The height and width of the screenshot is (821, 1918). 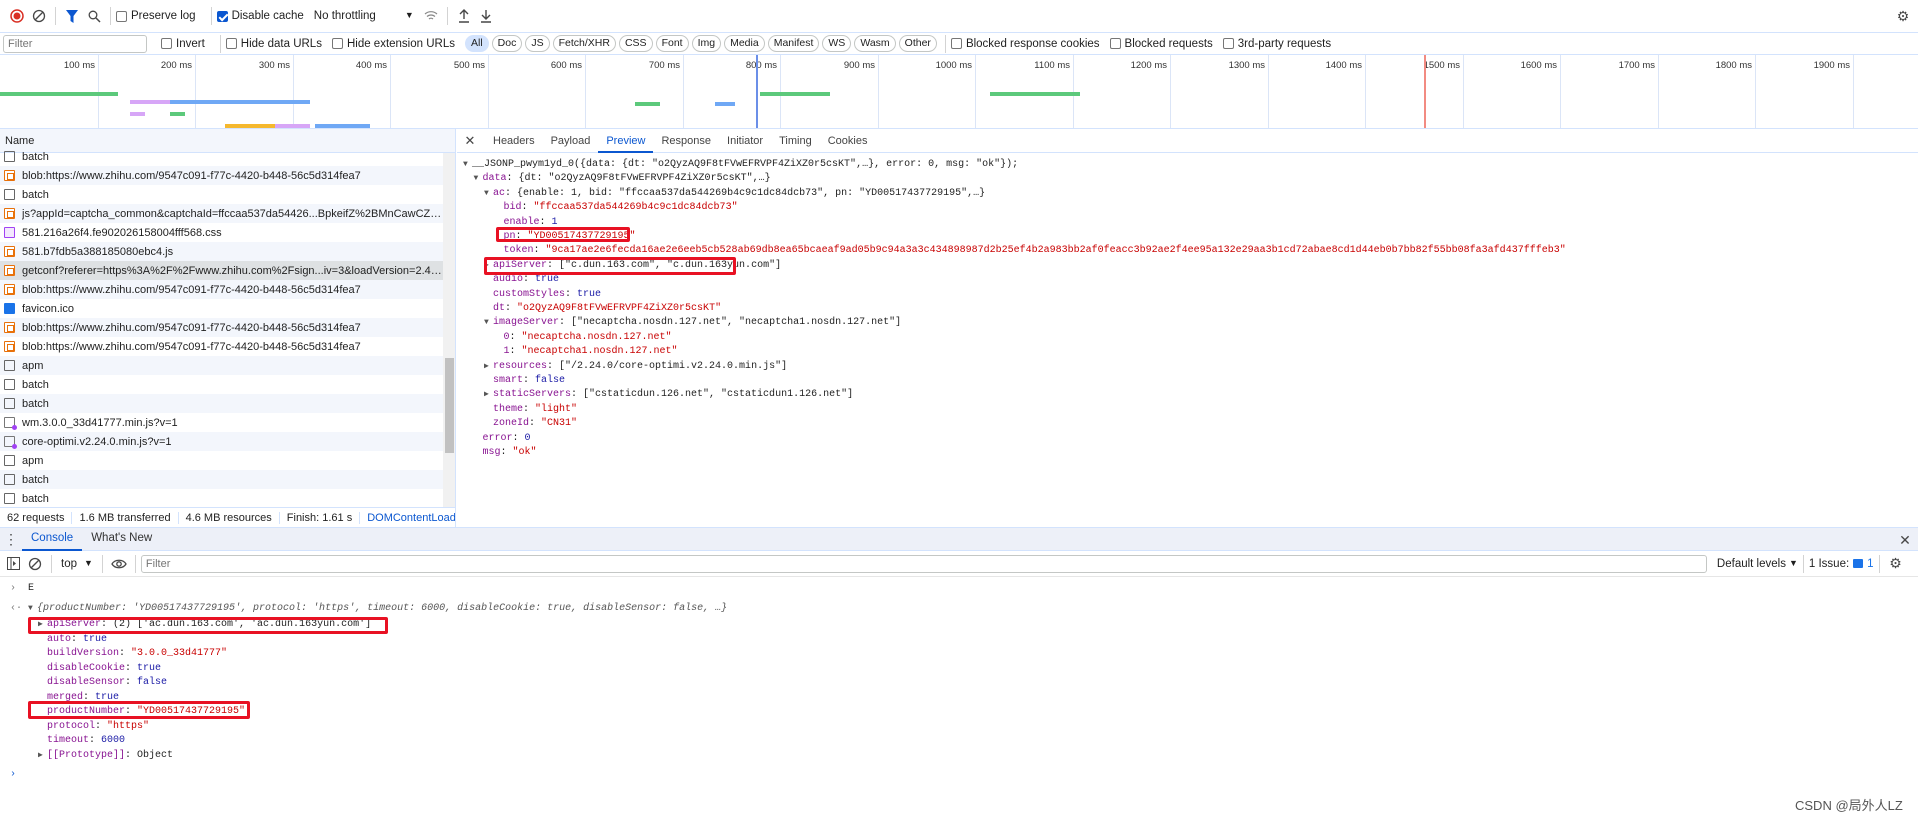 I want to click on type-filter-wasm: Wasm, so click(x=875, y=43).